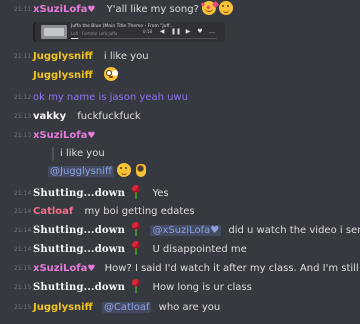 The height and width of the screenshot is (324, 360). Describe the element at coordinates (139, 211) in the screenshot. I see `message-text: my boi getting edates` at that location.